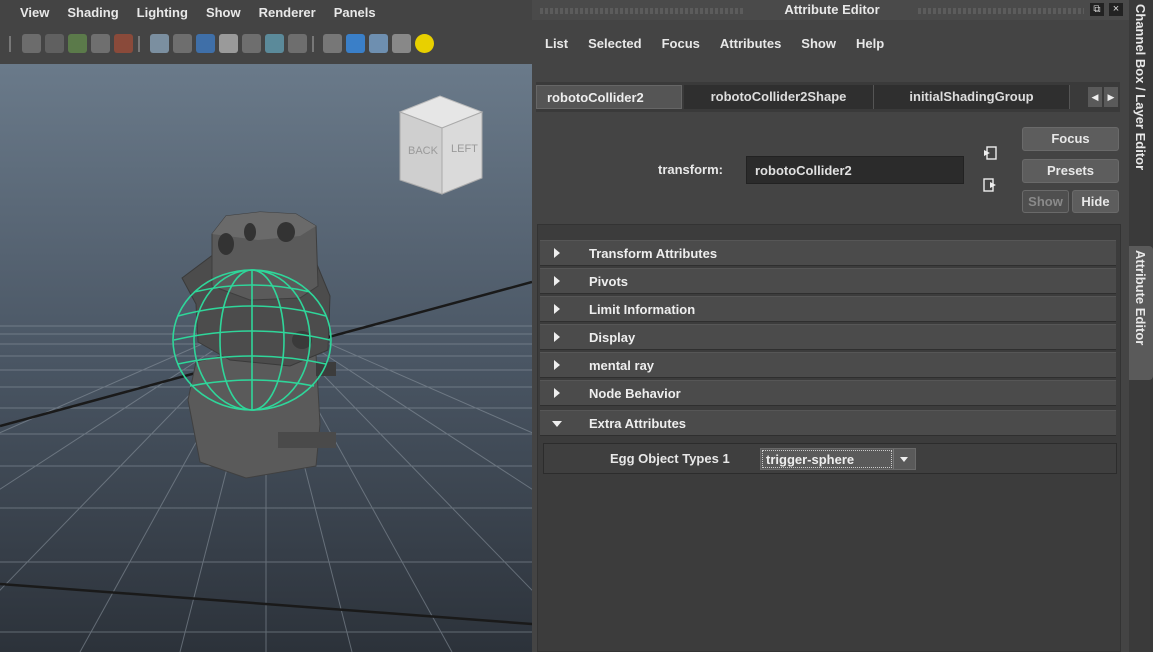 This screenshot has height=652, width=1153. Describe the element at coordinates (1070, 139) in the screenshot. I see `focus-button: Focus` at that location.